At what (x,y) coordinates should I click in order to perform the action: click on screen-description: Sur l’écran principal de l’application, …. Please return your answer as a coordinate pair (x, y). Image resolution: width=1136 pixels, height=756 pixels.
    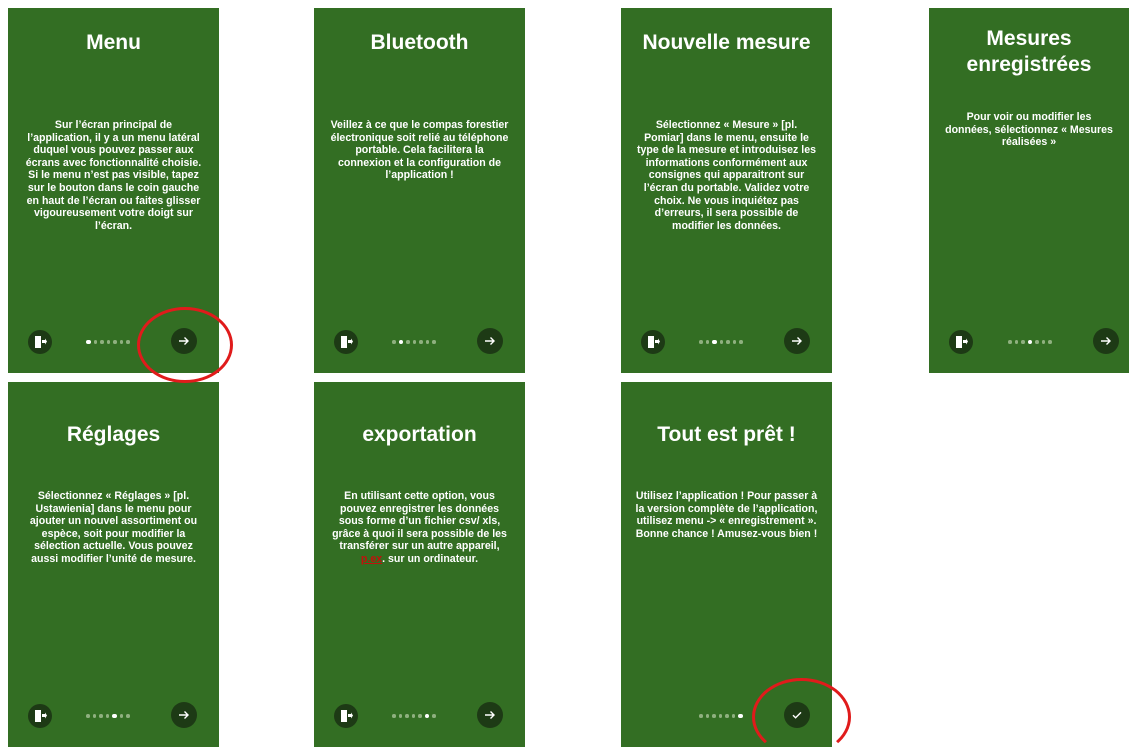
    Looking at the image, I should click on (113, 175).